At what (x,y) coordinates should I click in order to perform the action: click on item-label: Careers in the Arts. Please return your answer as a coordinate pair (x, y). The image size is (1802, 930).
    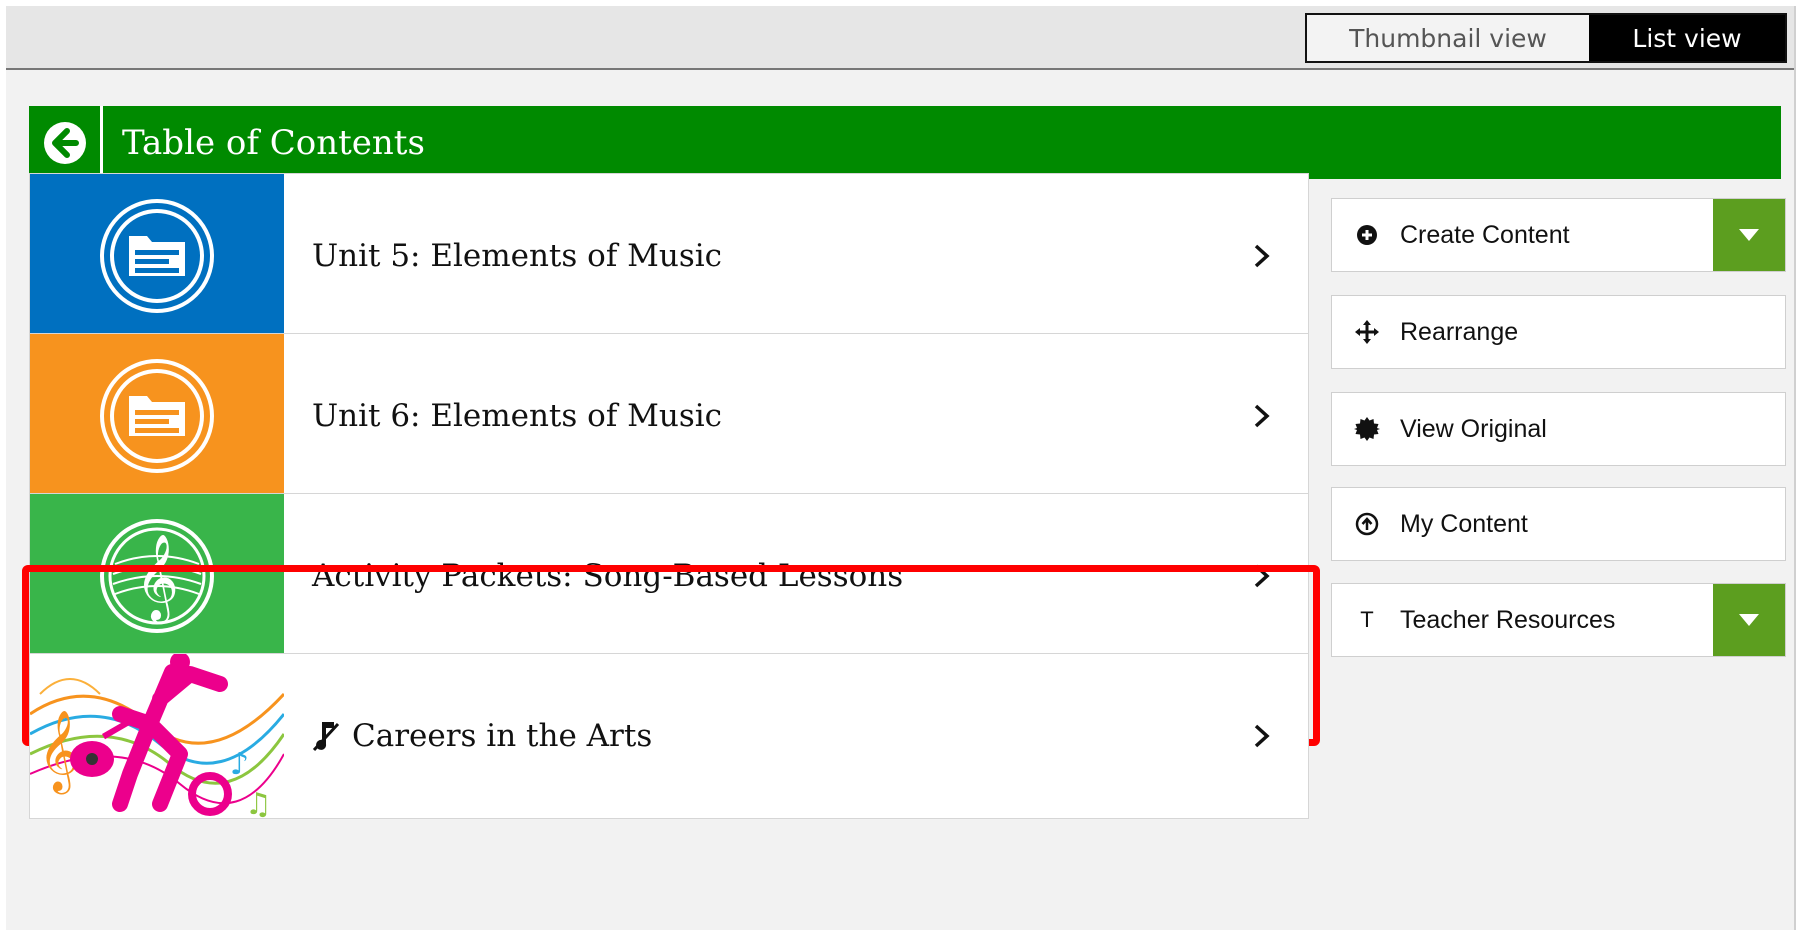
    Looking at the image, I should click on (777, 736).